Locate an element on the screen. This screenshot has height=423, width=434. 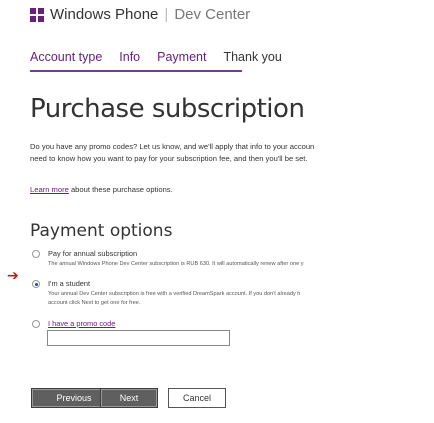
option-annual-label: Pay for annual subscription is located at coordinates (93, 254).